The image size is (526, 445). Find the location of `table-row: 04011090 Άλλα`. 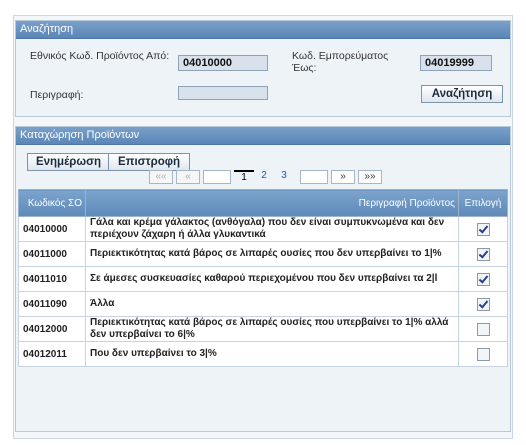

table-row: 04011090 Άλλα is located at coordinates (263, 304).